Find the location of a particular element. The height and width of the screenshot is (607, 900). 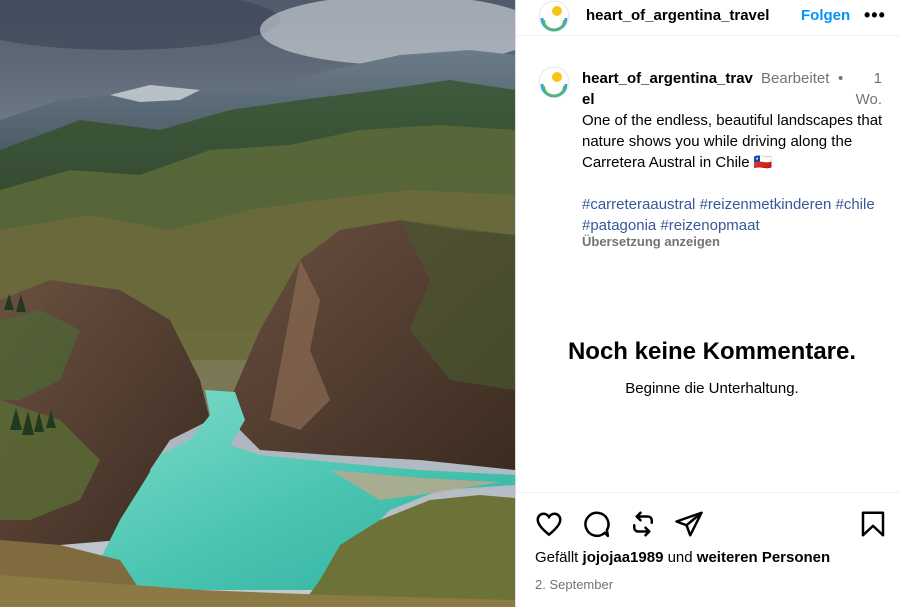

bookmark-icon is located at coordinates (873, 524).